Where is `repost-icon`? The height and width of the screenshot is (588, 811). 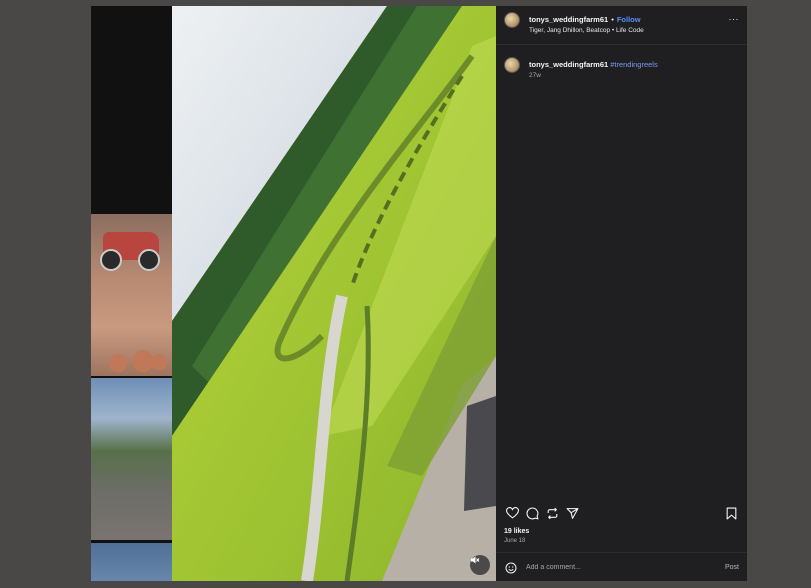 repost-icon is located at coordinates (552, 513).